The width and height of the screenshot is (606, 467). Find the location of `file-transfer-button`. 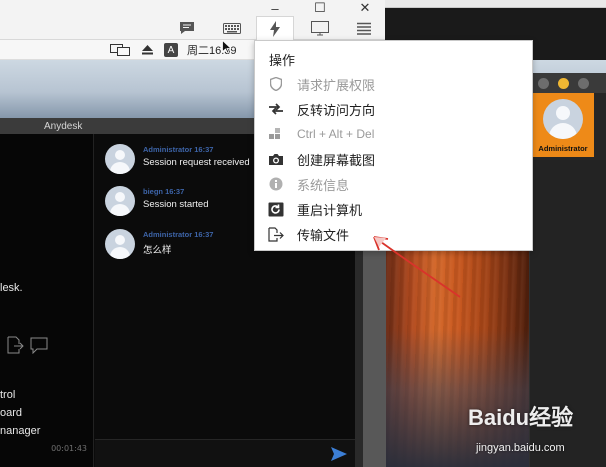

file-transfer-button is located at coordinates (15, 345).